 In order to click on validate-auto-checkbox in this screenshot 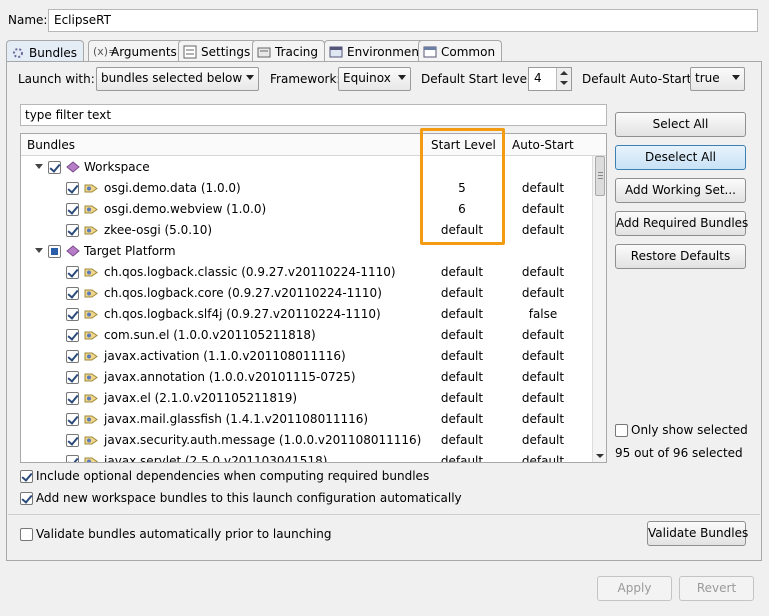, I will do `click(26, 534)`.